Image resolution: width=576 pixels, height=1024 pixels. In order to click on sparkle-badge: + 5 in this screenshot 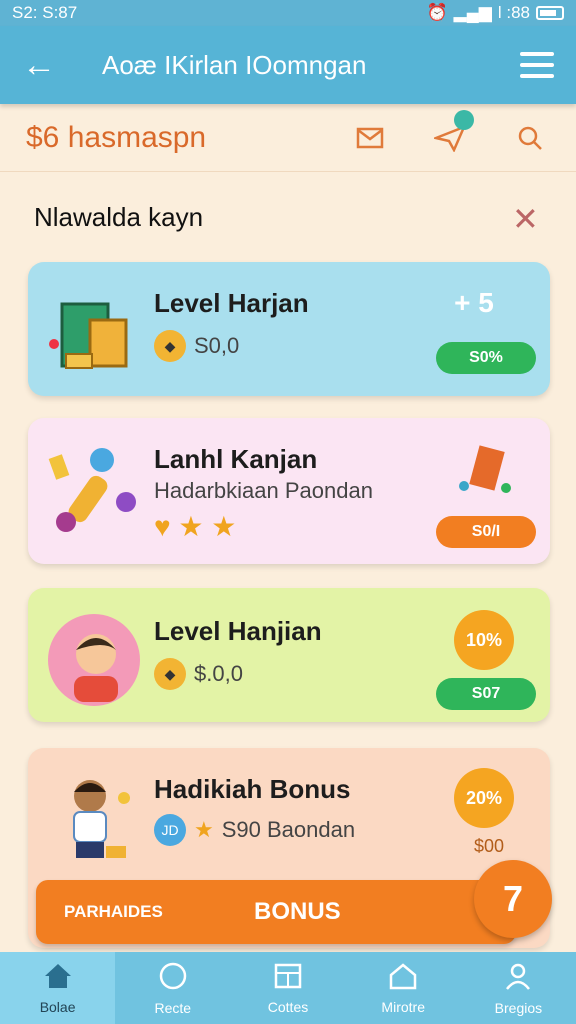, I will do `click(474, 302)`.